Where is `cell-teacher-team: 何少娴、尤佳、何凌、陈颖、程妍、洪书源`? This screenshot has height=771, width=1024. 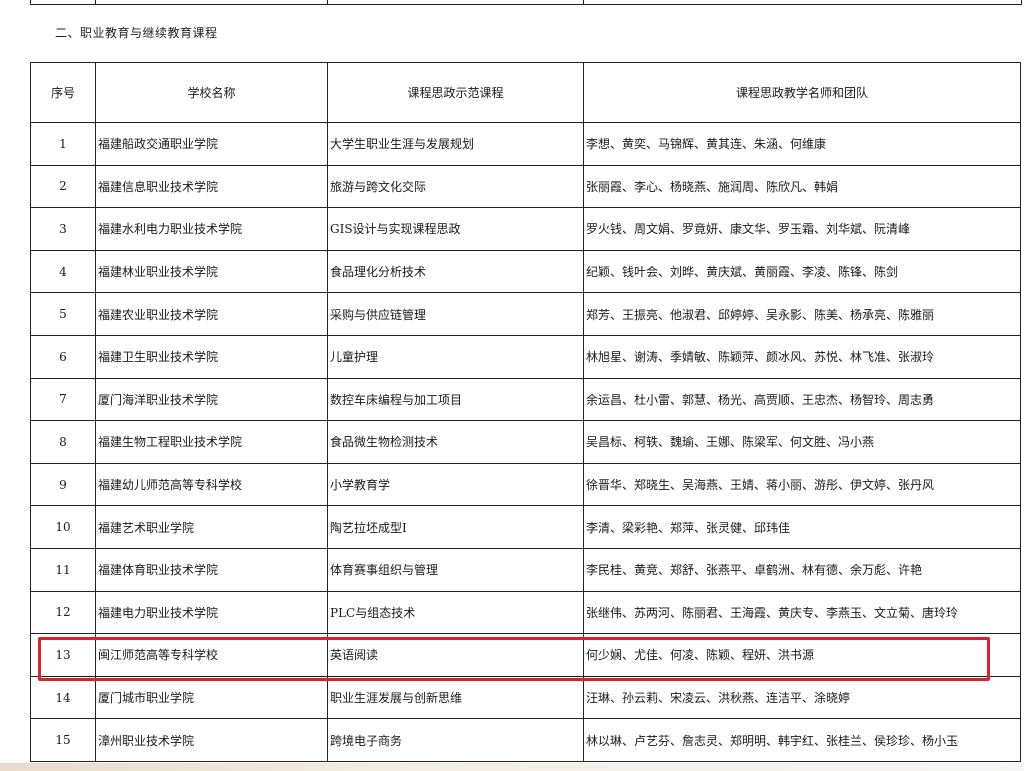
cell-teacher-team: 何少娴、尤佳、何凌、陈颖、程妍、洪书源 is located at coordinates (802, 655).